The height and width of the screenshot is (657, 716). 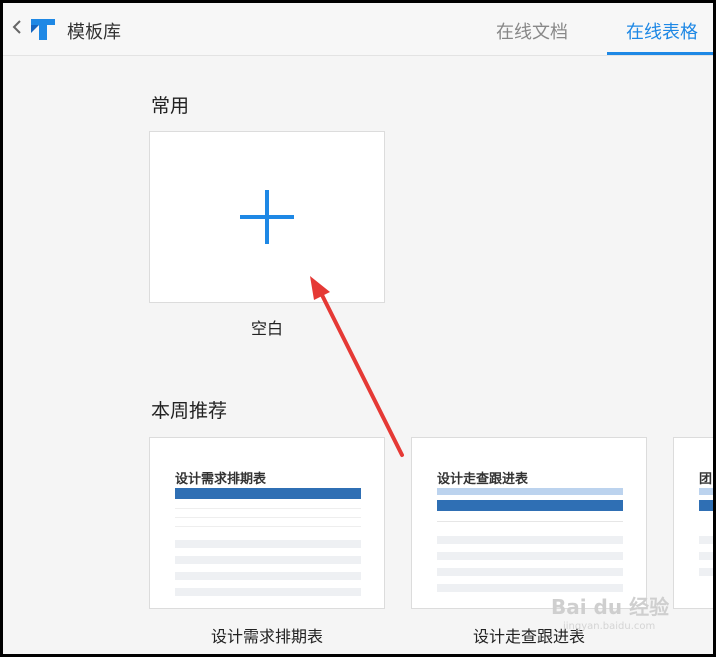 I want to click on watermark: Bai du 经验, so click(x=610, y=607).